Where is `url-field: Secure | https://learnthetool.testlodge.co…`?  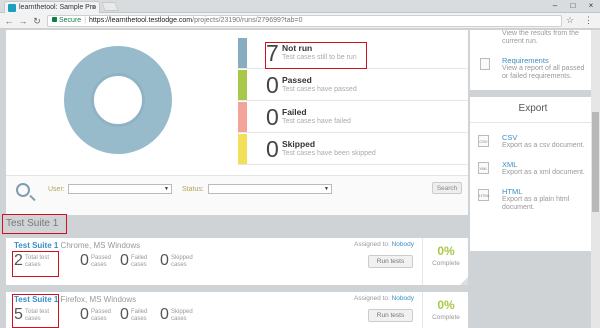 url-field: Secure | https://learnthetool.testlodge.co… is located at coordinates (304, 21).